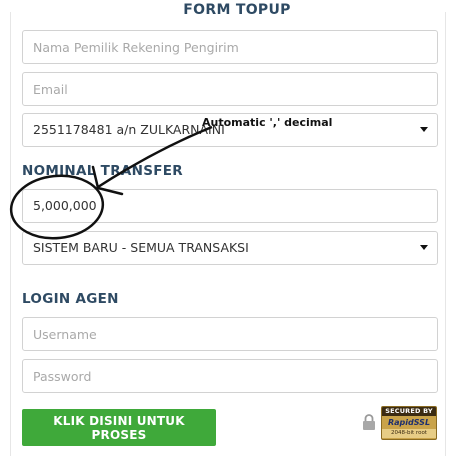 This screenshot has height=456, width=474. Describe the element at coordinates (267, 122) in the screenshot. I see `annotation-text: Automatic ',' decimal` at that location.